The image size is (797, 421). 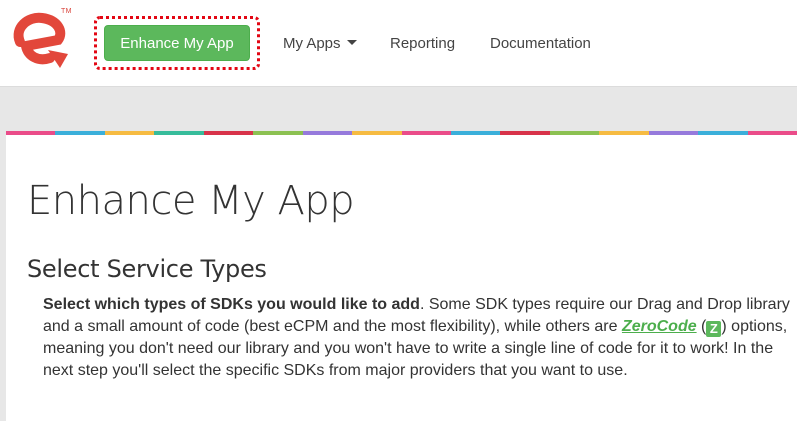 I want to click on nav-my-apps-label: My Apps, so click(x=312, y=43).